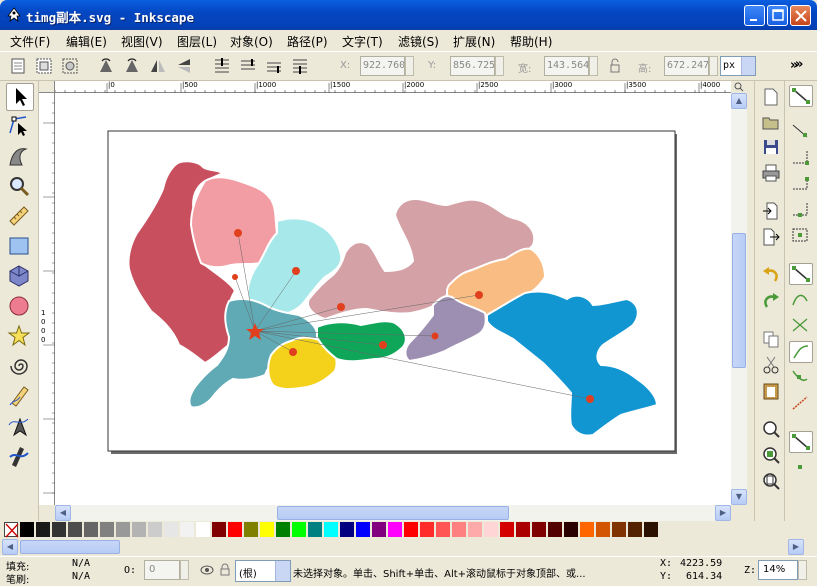 This screenshot has height=586, width=817. Describe the element at coordinates (739, 101) in the screenshot. I see `scroll-up-button: ▲` at that location.